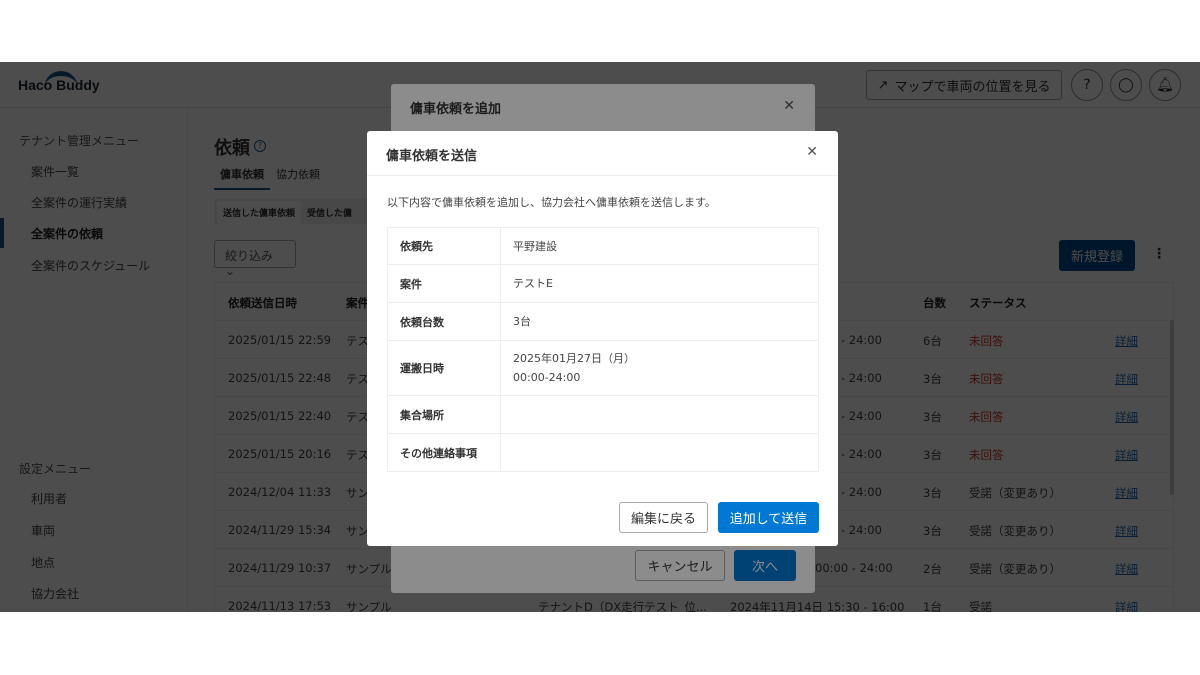  What do you see at coordinates (444, 452) in the screenshot?
I see `detail-label: その他連絡事項` at bounding box center [444, 452].